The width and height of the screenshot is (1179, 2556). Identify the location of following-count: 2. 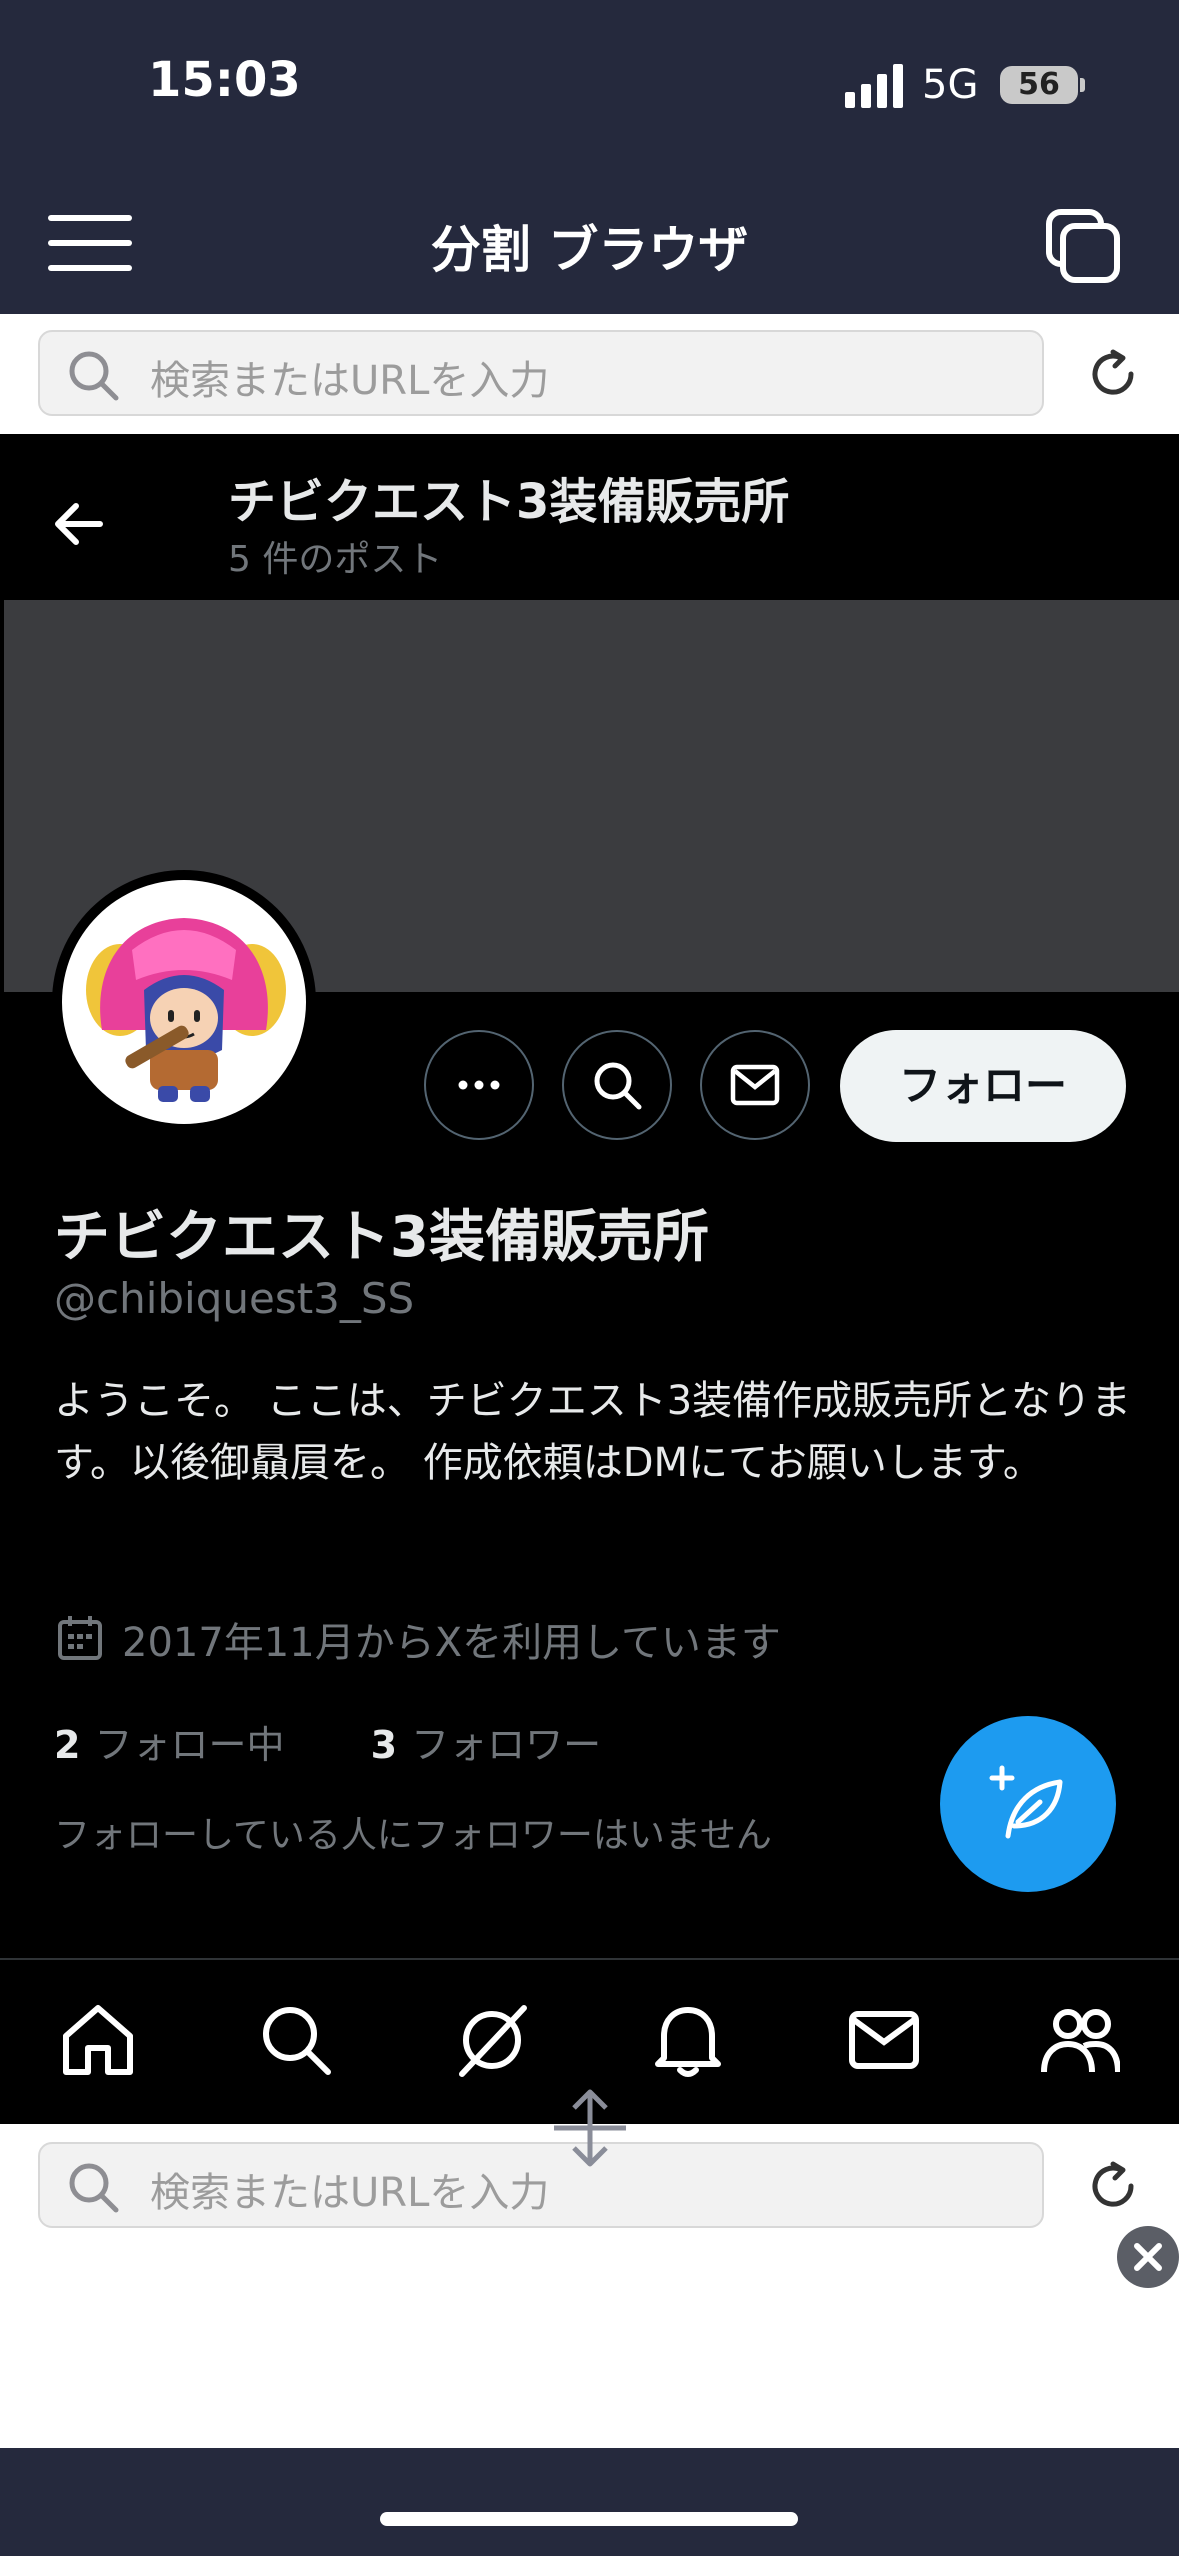
(67, 1745).